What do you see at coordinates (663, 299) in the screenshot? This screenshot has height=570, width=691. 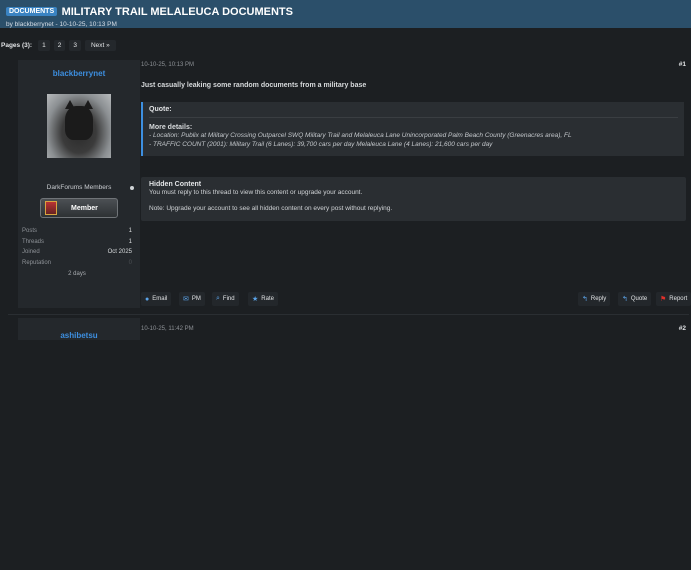 I see `flag-icon: ⚑` at bounding box center [663, 299].